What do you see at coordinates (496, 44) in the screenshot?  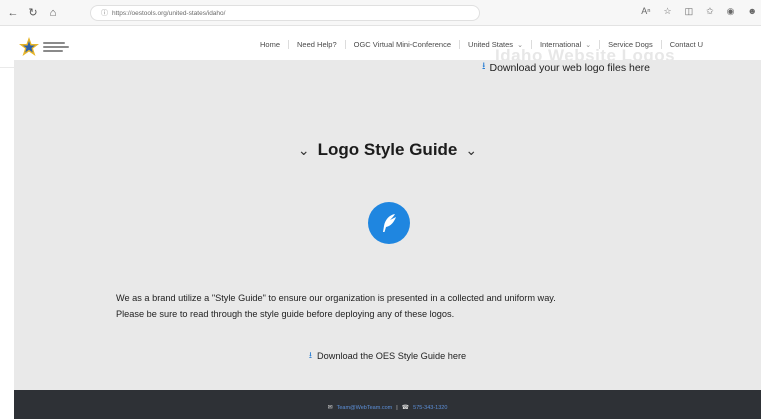 I see `nav-item-united-states: United States ⌄` at bounding box center [496, 44].